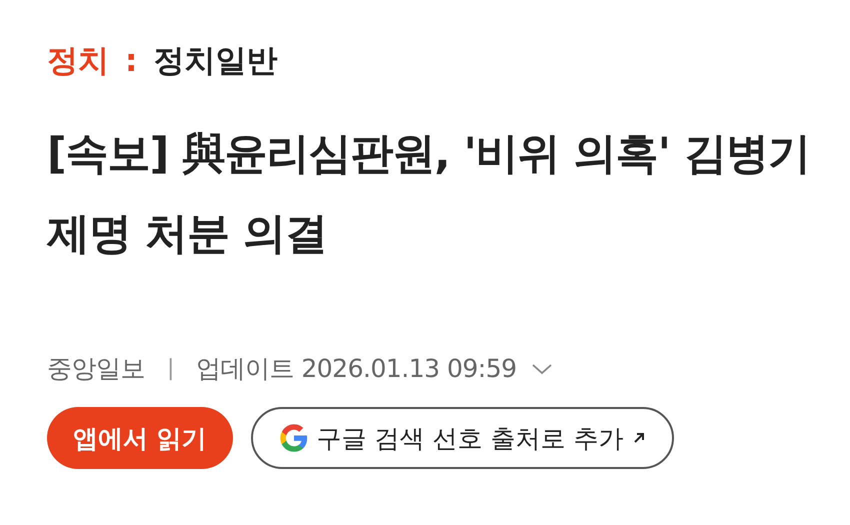 The width and height of the screenshot is (850, 525). What do you see at coordinates (215, 61) in the screenshot?
I see `subsection-link: 정치일반` at bounding box center [215, 61].